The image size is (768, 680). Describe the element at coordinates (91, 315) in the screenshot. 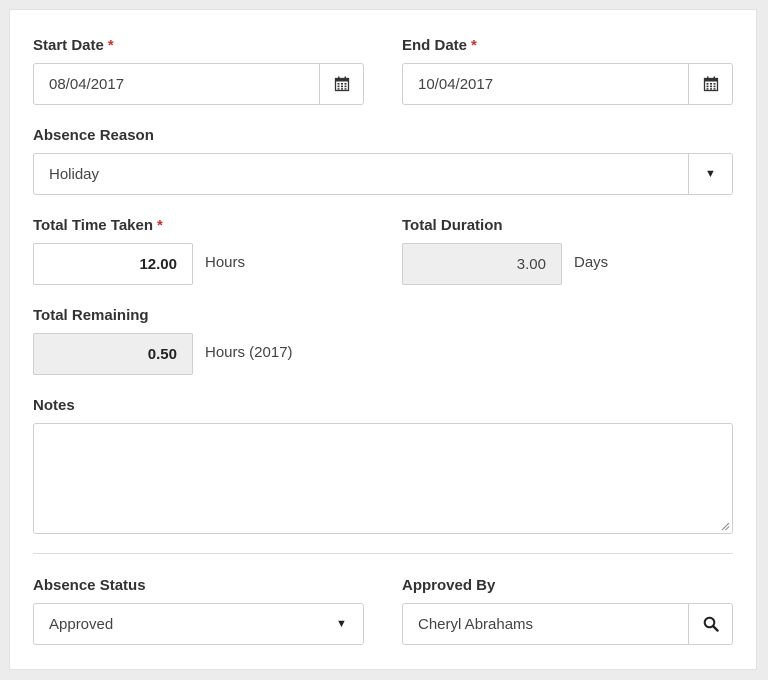

I see `total-remaining-label: Total Remaining` at that location.